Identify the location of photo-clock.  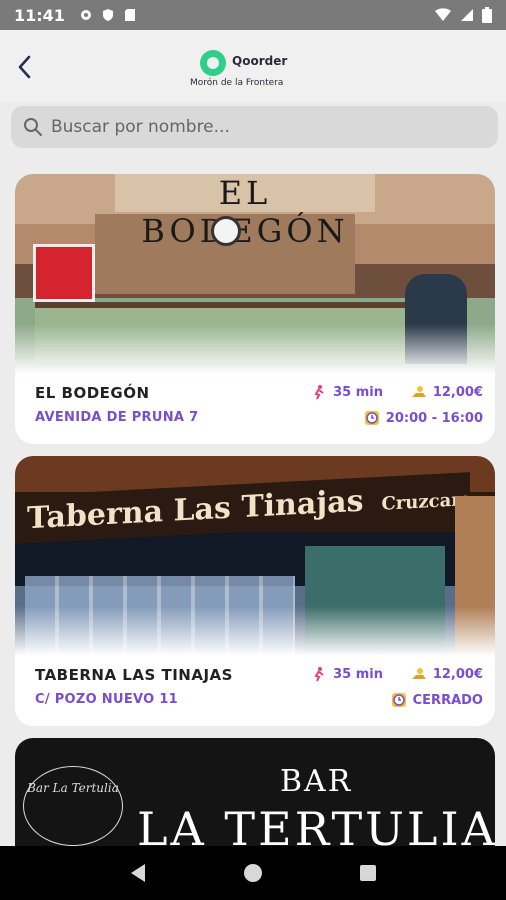
(226, 231).